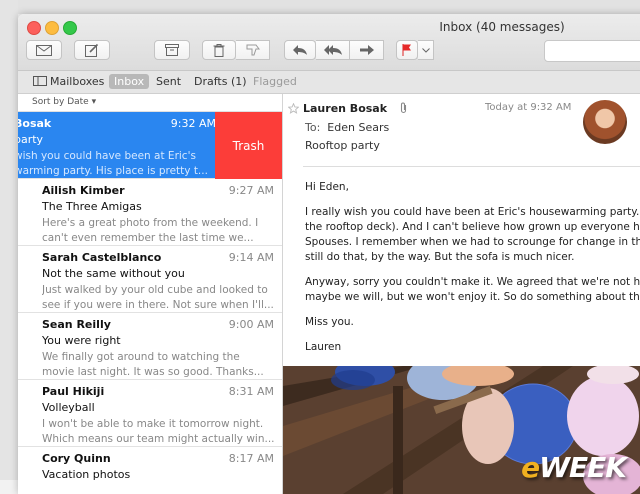 The width and height of the screenshot is (640, 494). Describe the element at coordinates (251, 324) in the screenshot. I see `time: 9:00 AM` at that location.